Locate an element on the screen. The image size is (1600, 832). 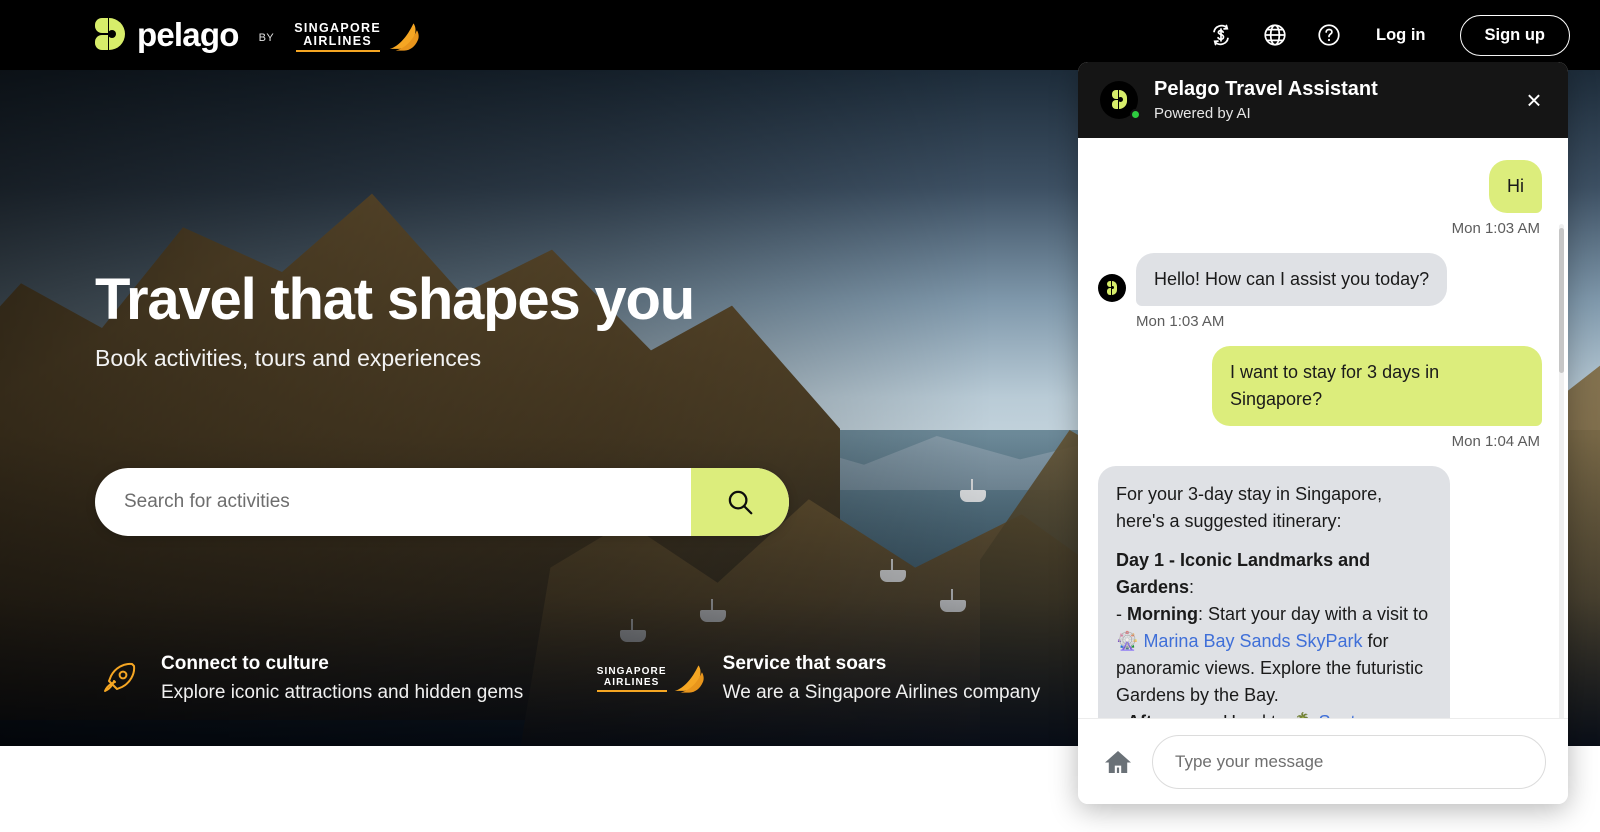
help-icon is located at coordinates (1329, 35).